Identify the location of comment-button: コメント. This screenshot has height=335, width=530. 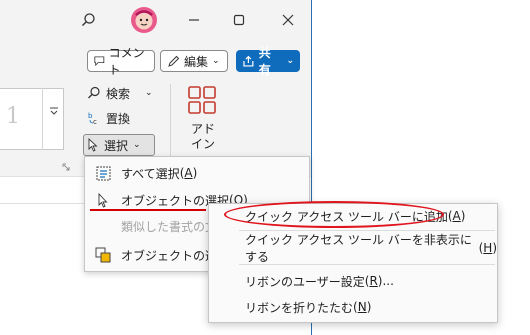
(121, 61).